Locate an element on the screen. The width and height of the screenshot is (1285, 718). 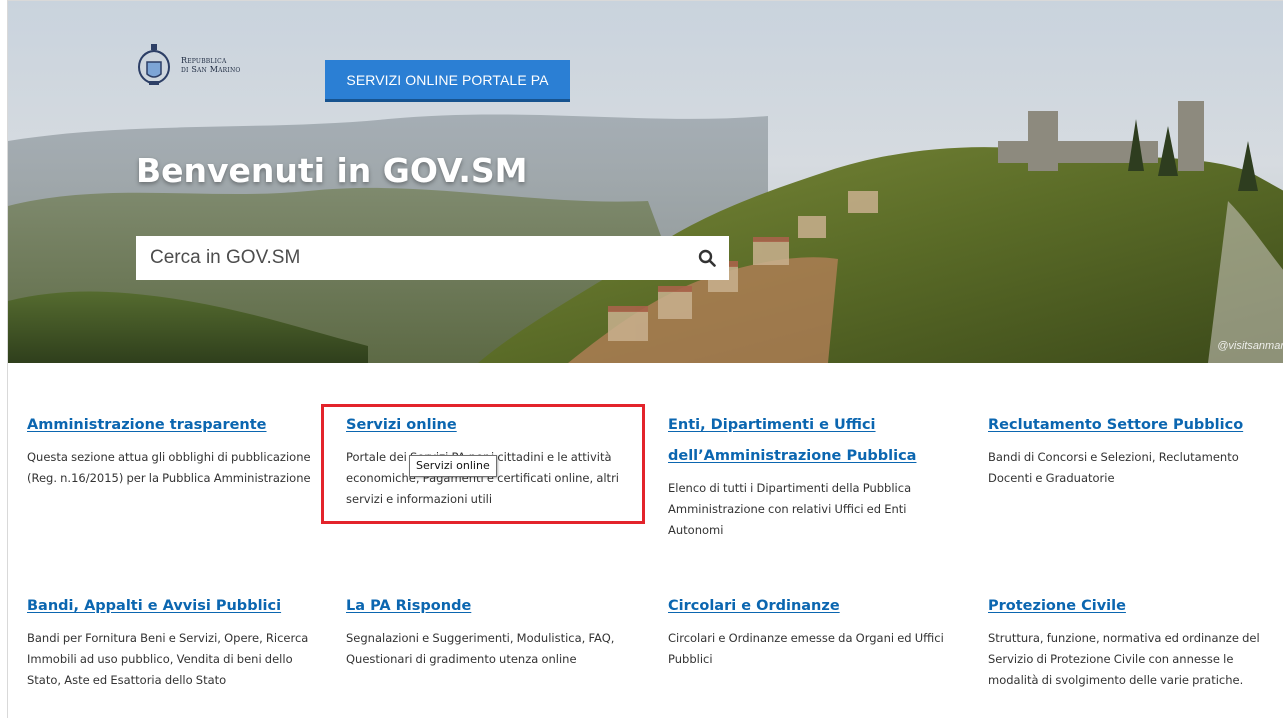
logo-text: Repubblica di San Marino is located at coordinates (211, 65).